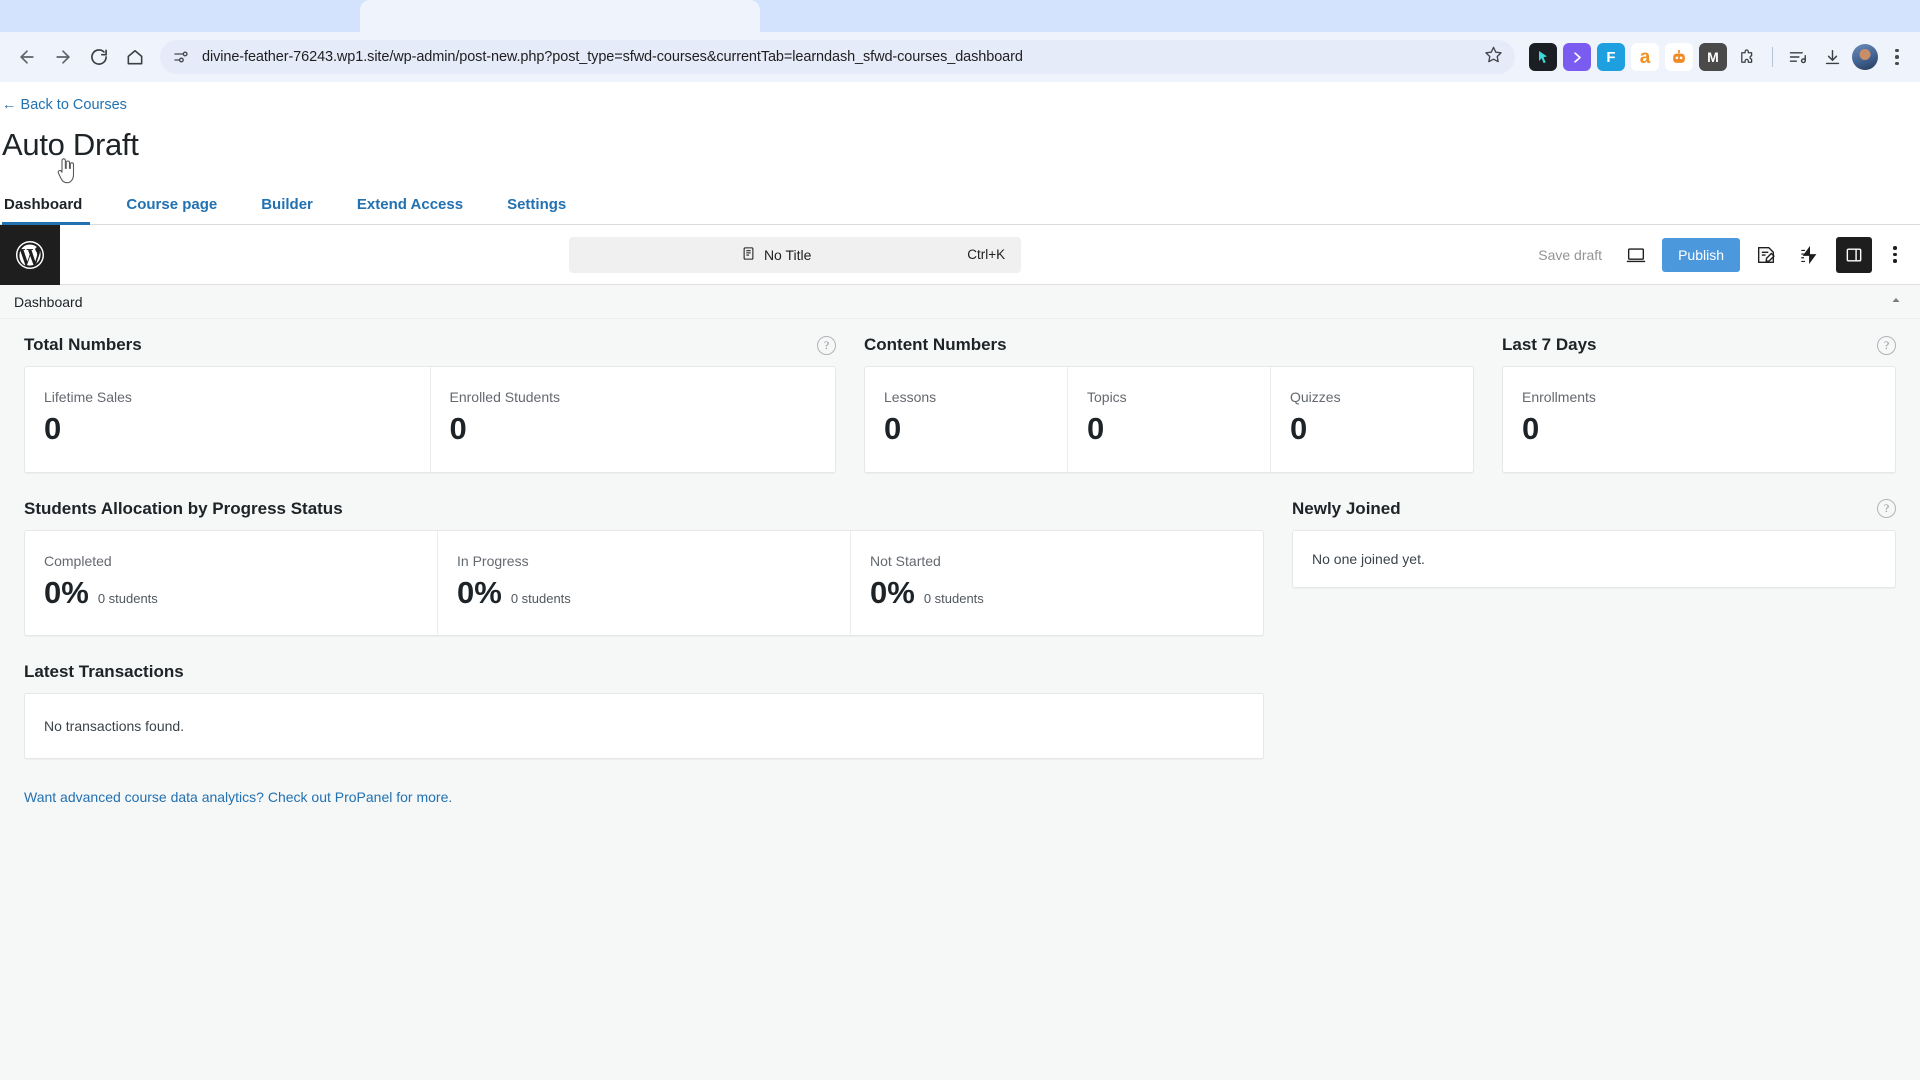  I want to click on card-lifetime-sales: Lifetime Sales 0, so click(228, 419).